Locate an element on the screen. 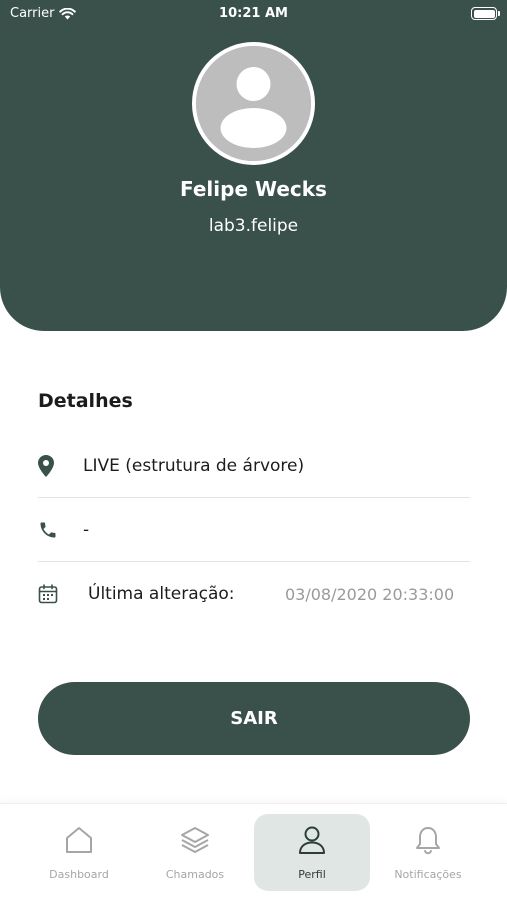 This screenshot has width=507, height=900. nav-label-dashboard: Dashboard is located at coordinates (79, 874).